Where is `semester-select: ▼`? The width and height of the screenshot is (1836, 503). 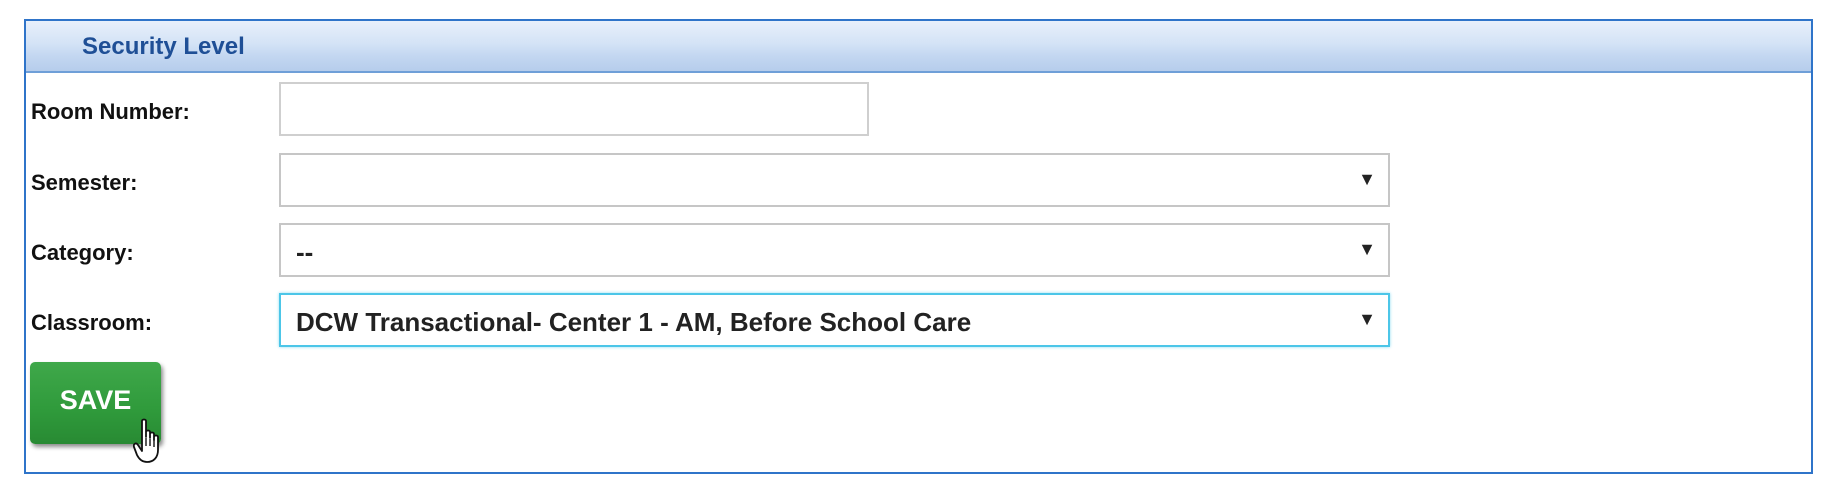
semester-select: ▼ is located at coordinates (834, 180).